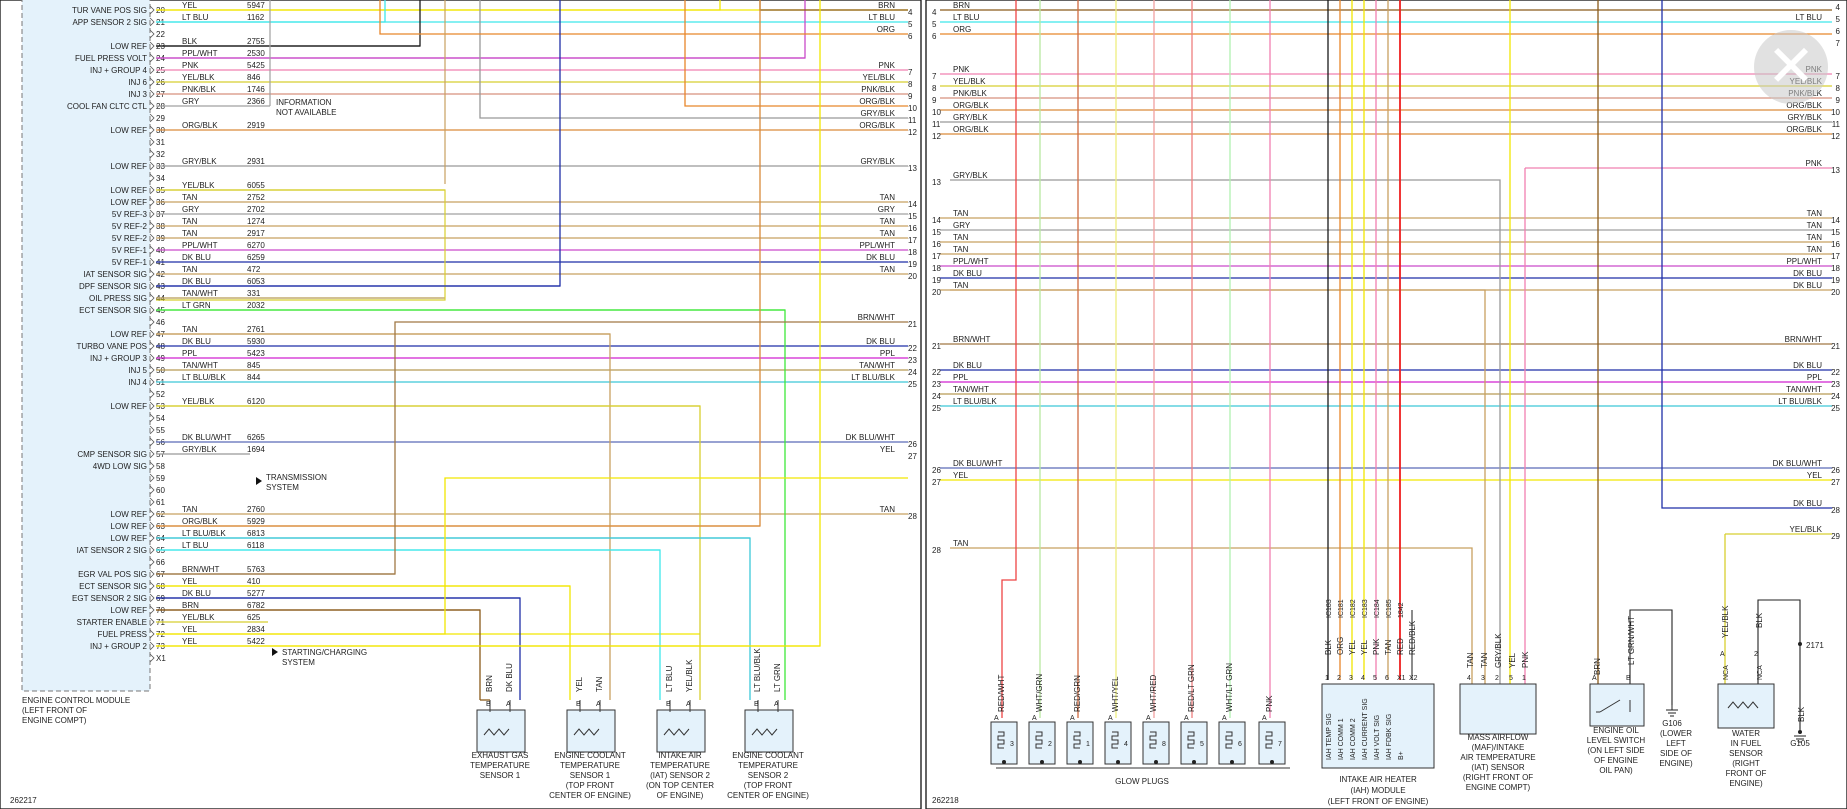  Describe the element at coordinates (256, 125) in the screenshot. I see `circuit-number: 2919` at that location.